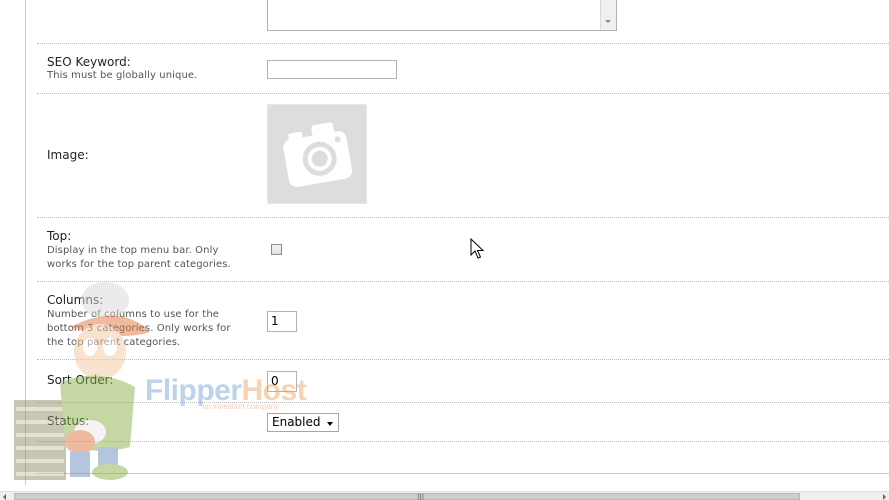  I want to click on camera-icon, so click(318, 155).